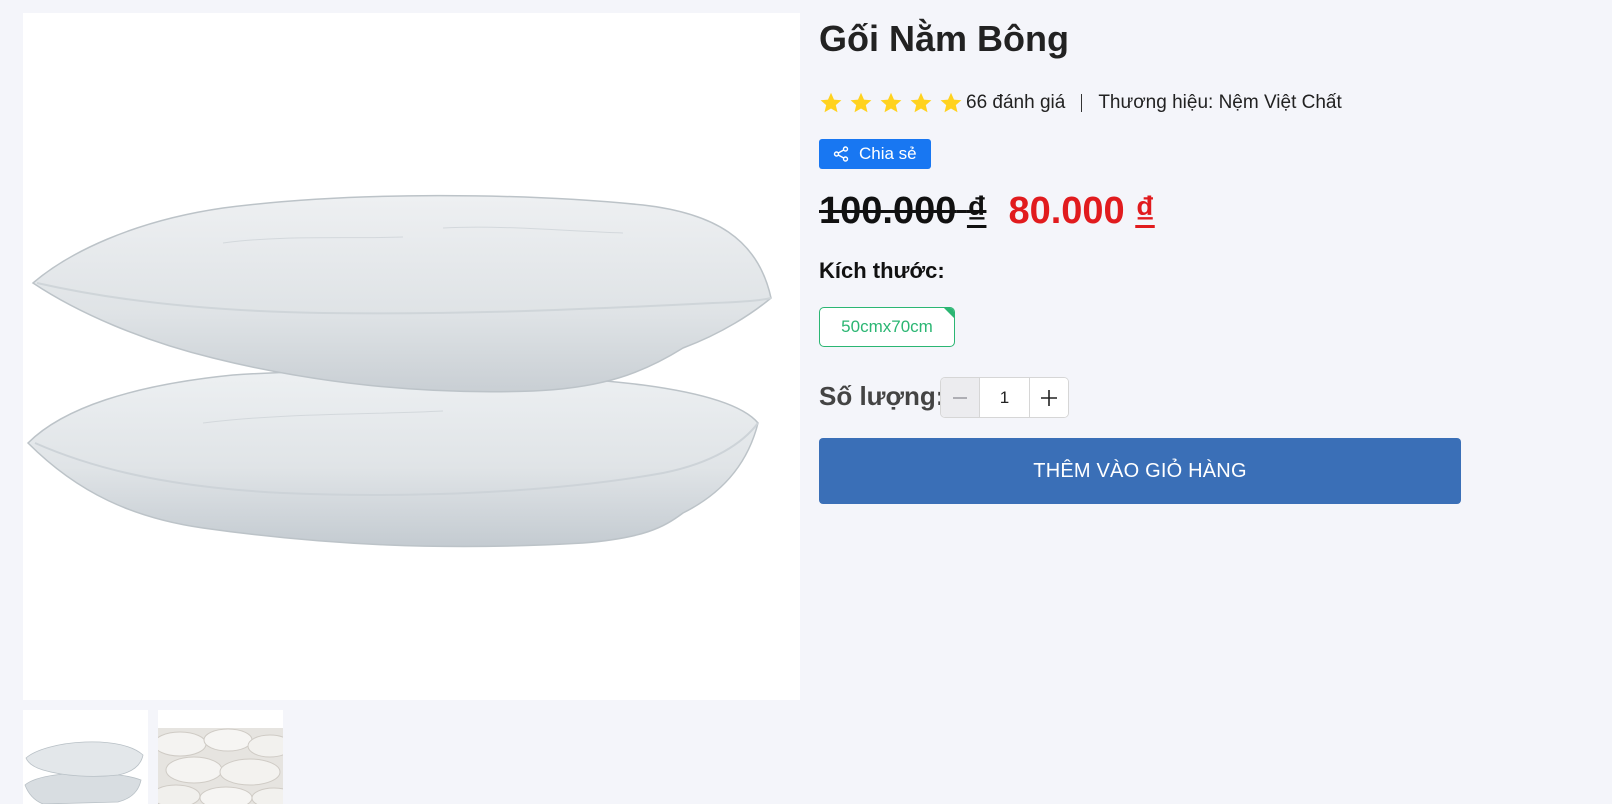 The image size is (1612, 804). I want to click on add-to-cart-button: THÊM VÀO GIỎ HÀNG, so click(1140, 471).